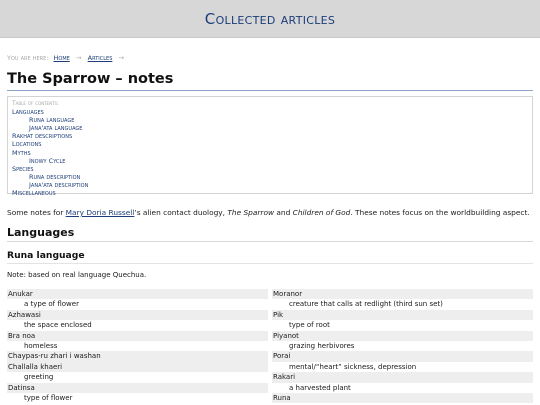 The image size is (540, 405). Describe the element at coordinates (402, 398) in the screenshot. I see `glossary-term: Runa` at that location.